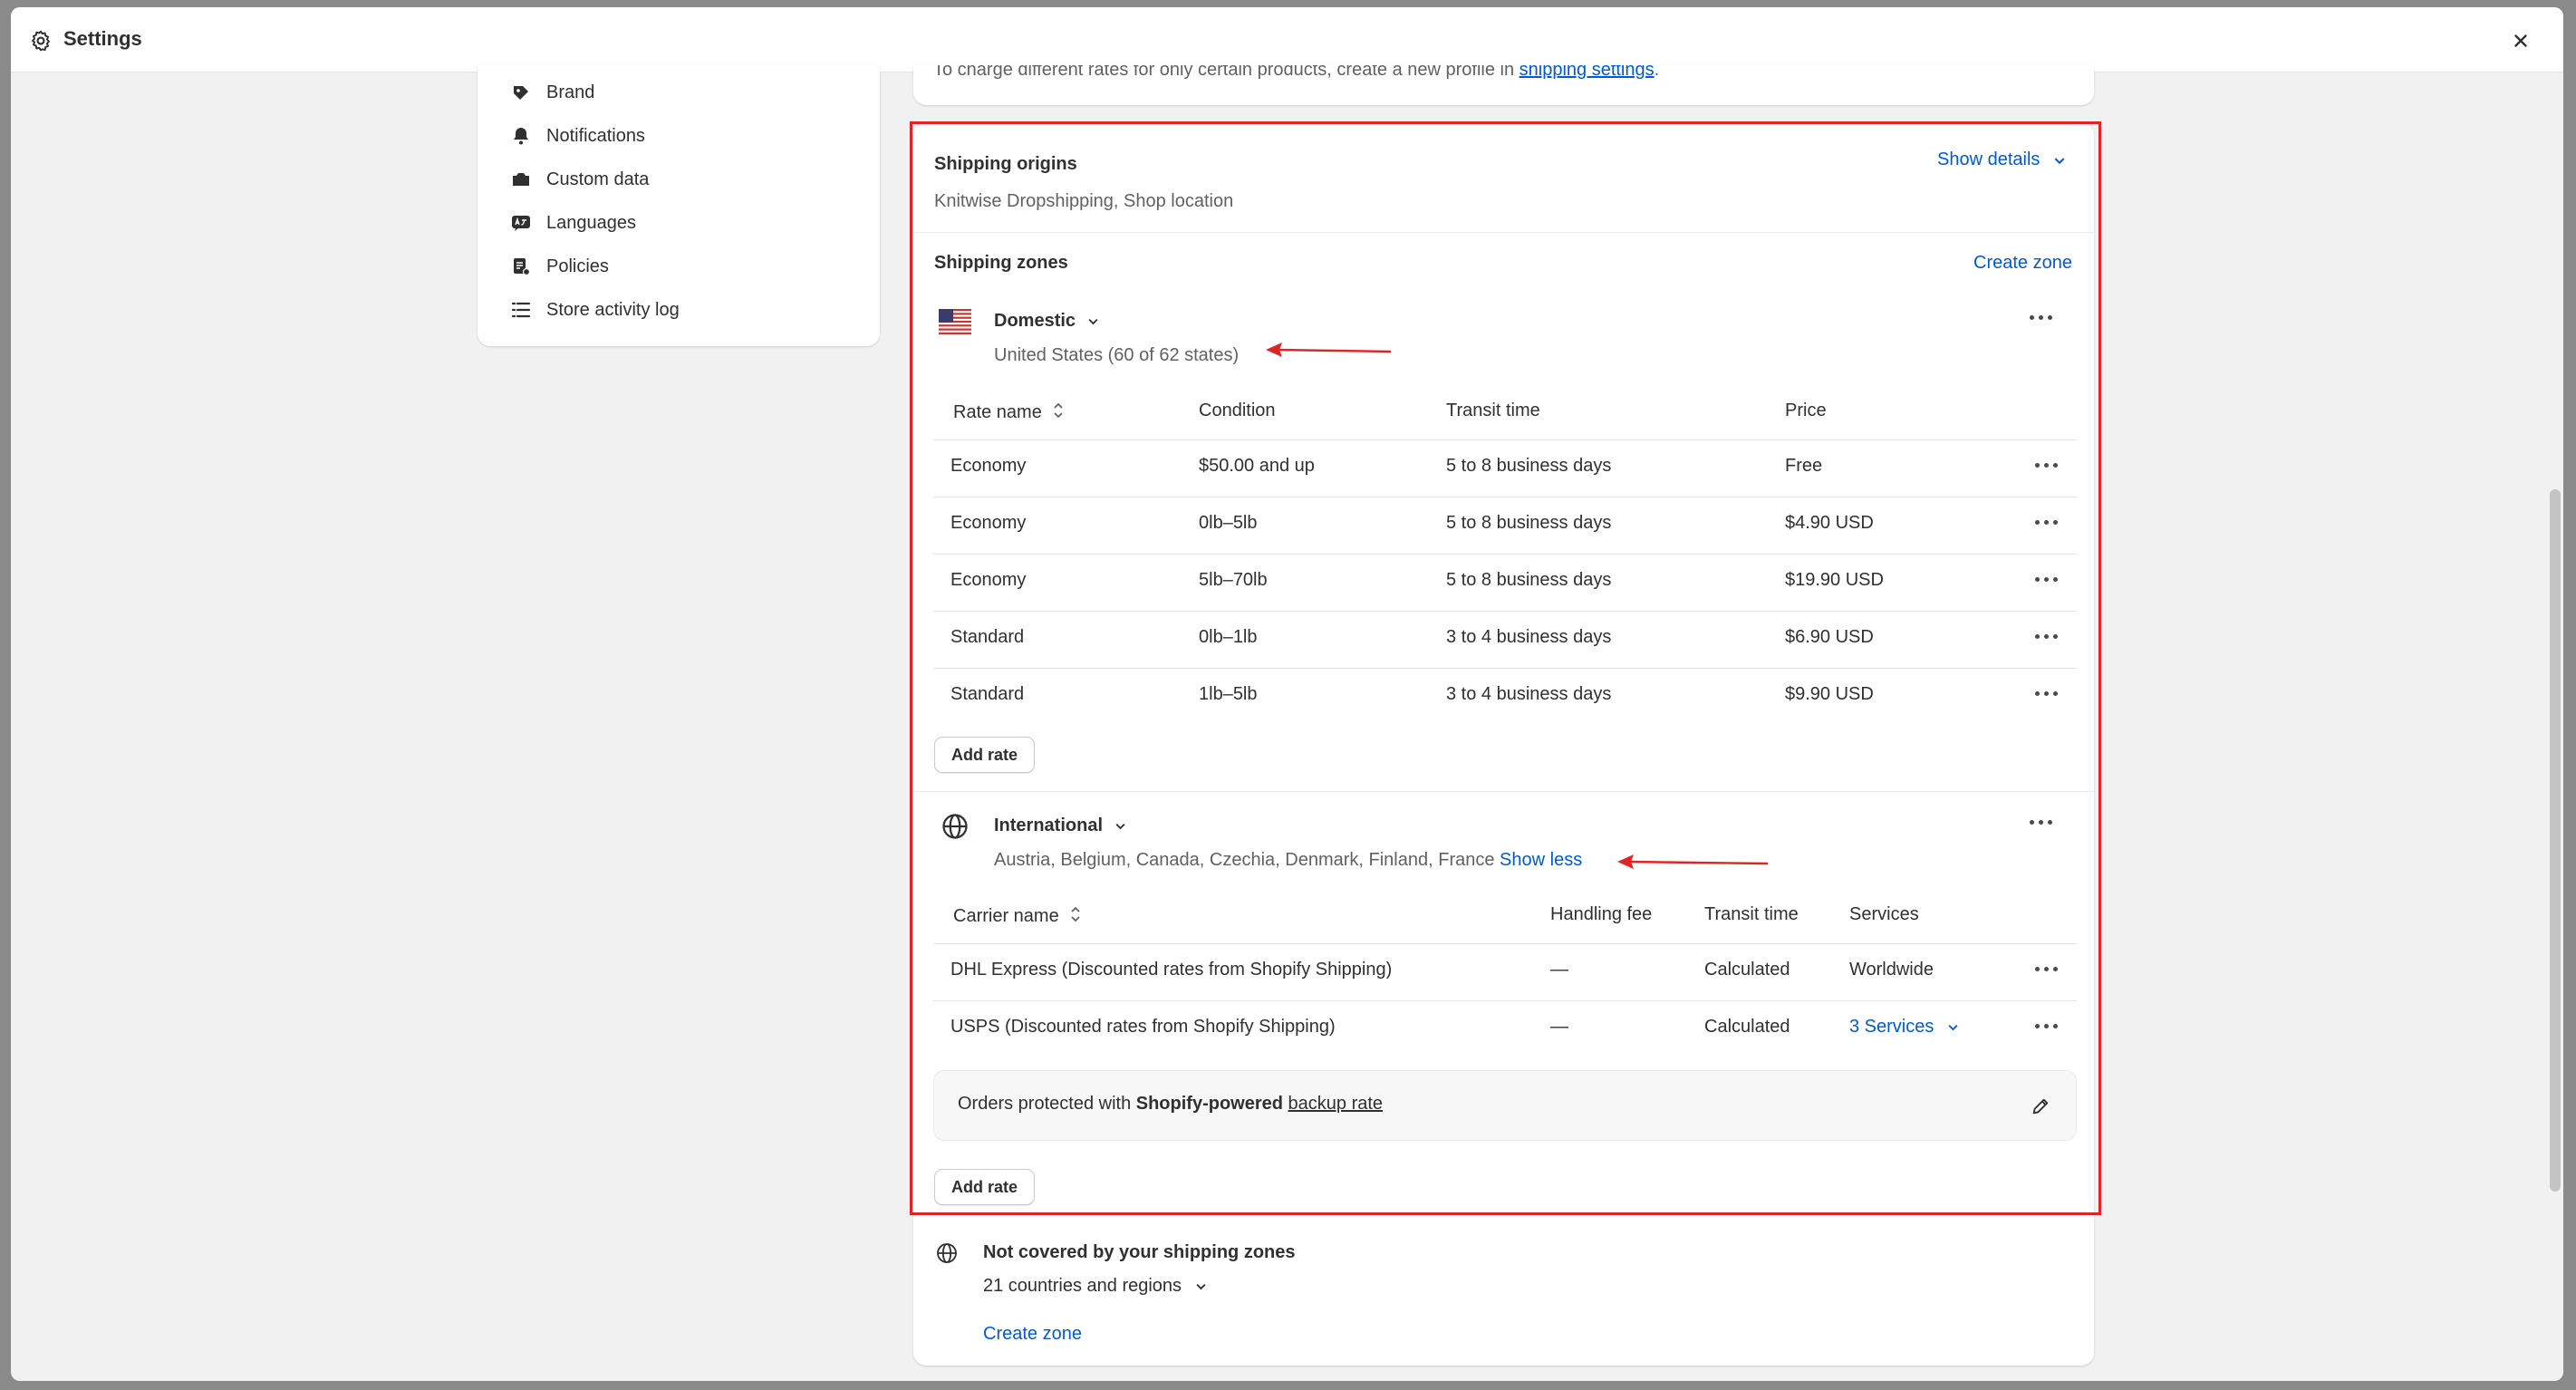 The image size is (2576, 1390). I want to click on create-zone-link: Create zone, so click(2022, 264).